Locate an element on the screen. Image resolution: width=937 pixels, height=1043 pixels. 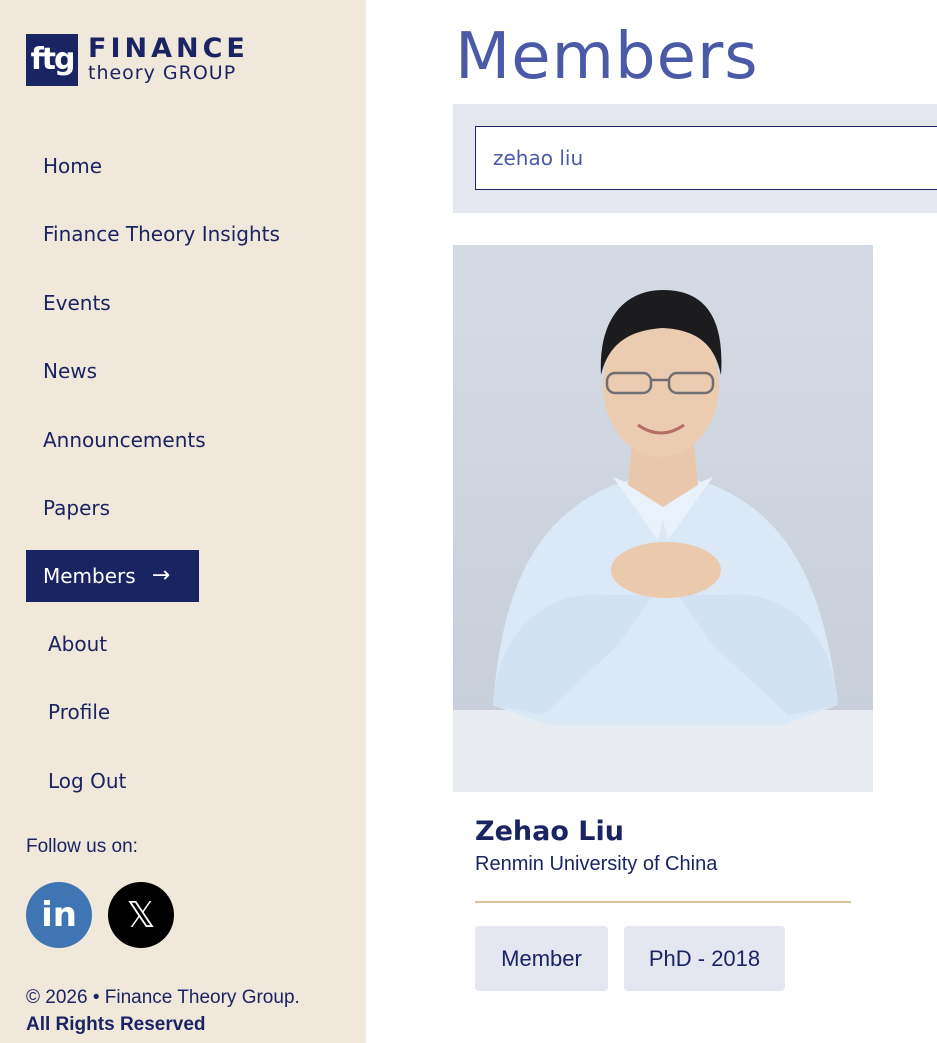
logo-text: FINANCE theory GROUP is located at coordinates (168, 58).